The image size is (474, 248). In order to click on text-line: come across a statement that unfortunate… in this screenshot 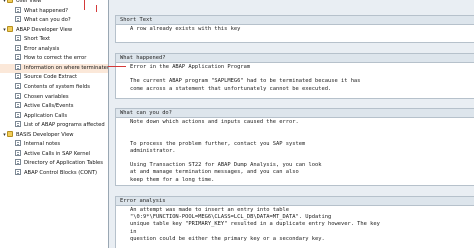, I will do `click(231, 88)`.